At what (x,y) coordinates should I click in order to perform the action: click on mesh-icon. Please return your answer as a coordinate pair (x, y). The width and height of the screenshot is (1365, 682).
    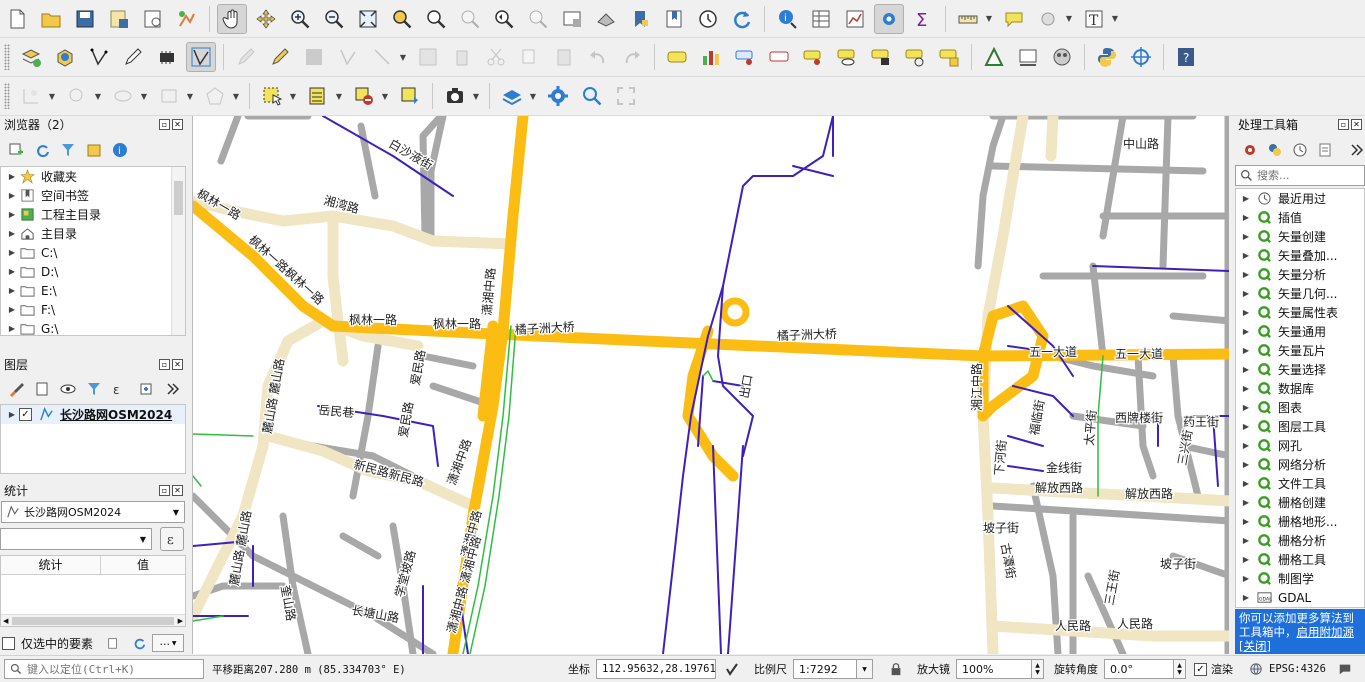
    Looking at the image, I should click on (1028, 57).